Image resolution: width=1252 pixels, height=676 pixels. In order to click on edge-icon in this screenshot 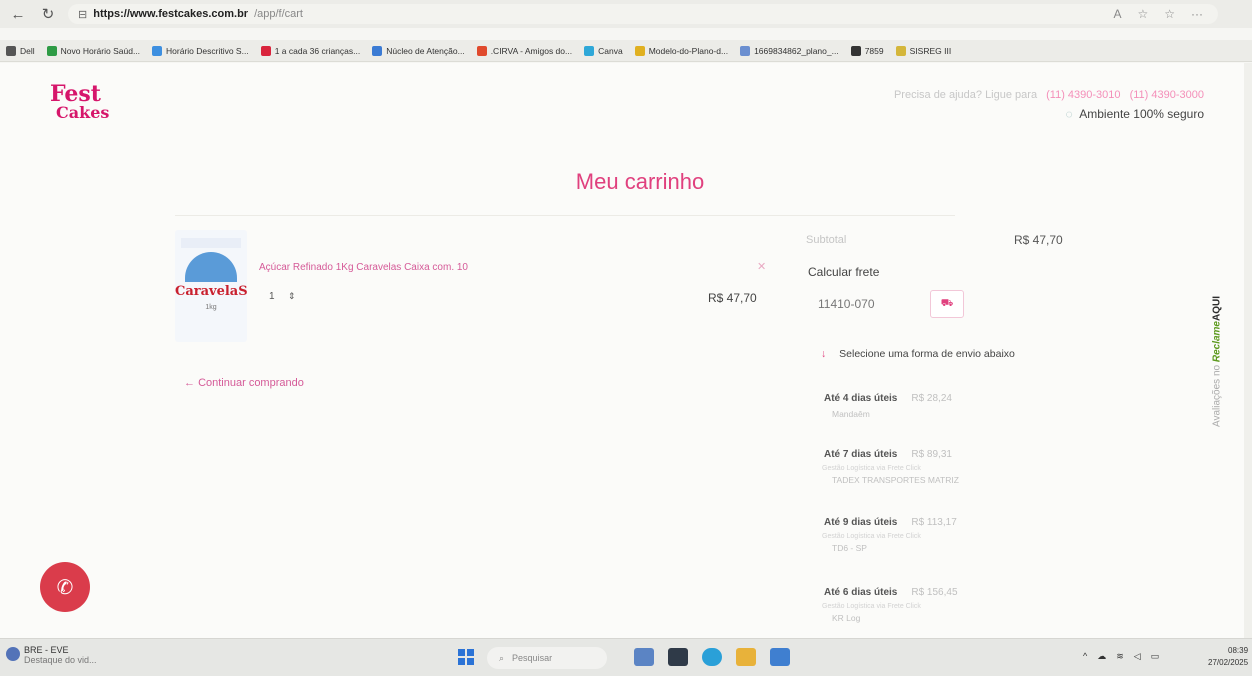, I will do `click(712, 657)`.